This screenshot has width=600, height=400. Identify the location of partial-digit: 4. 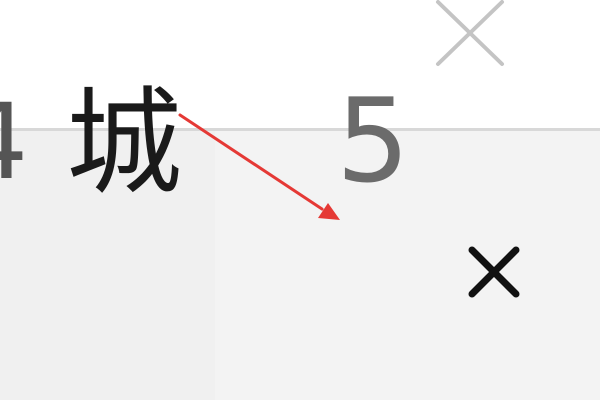
(14, 142).